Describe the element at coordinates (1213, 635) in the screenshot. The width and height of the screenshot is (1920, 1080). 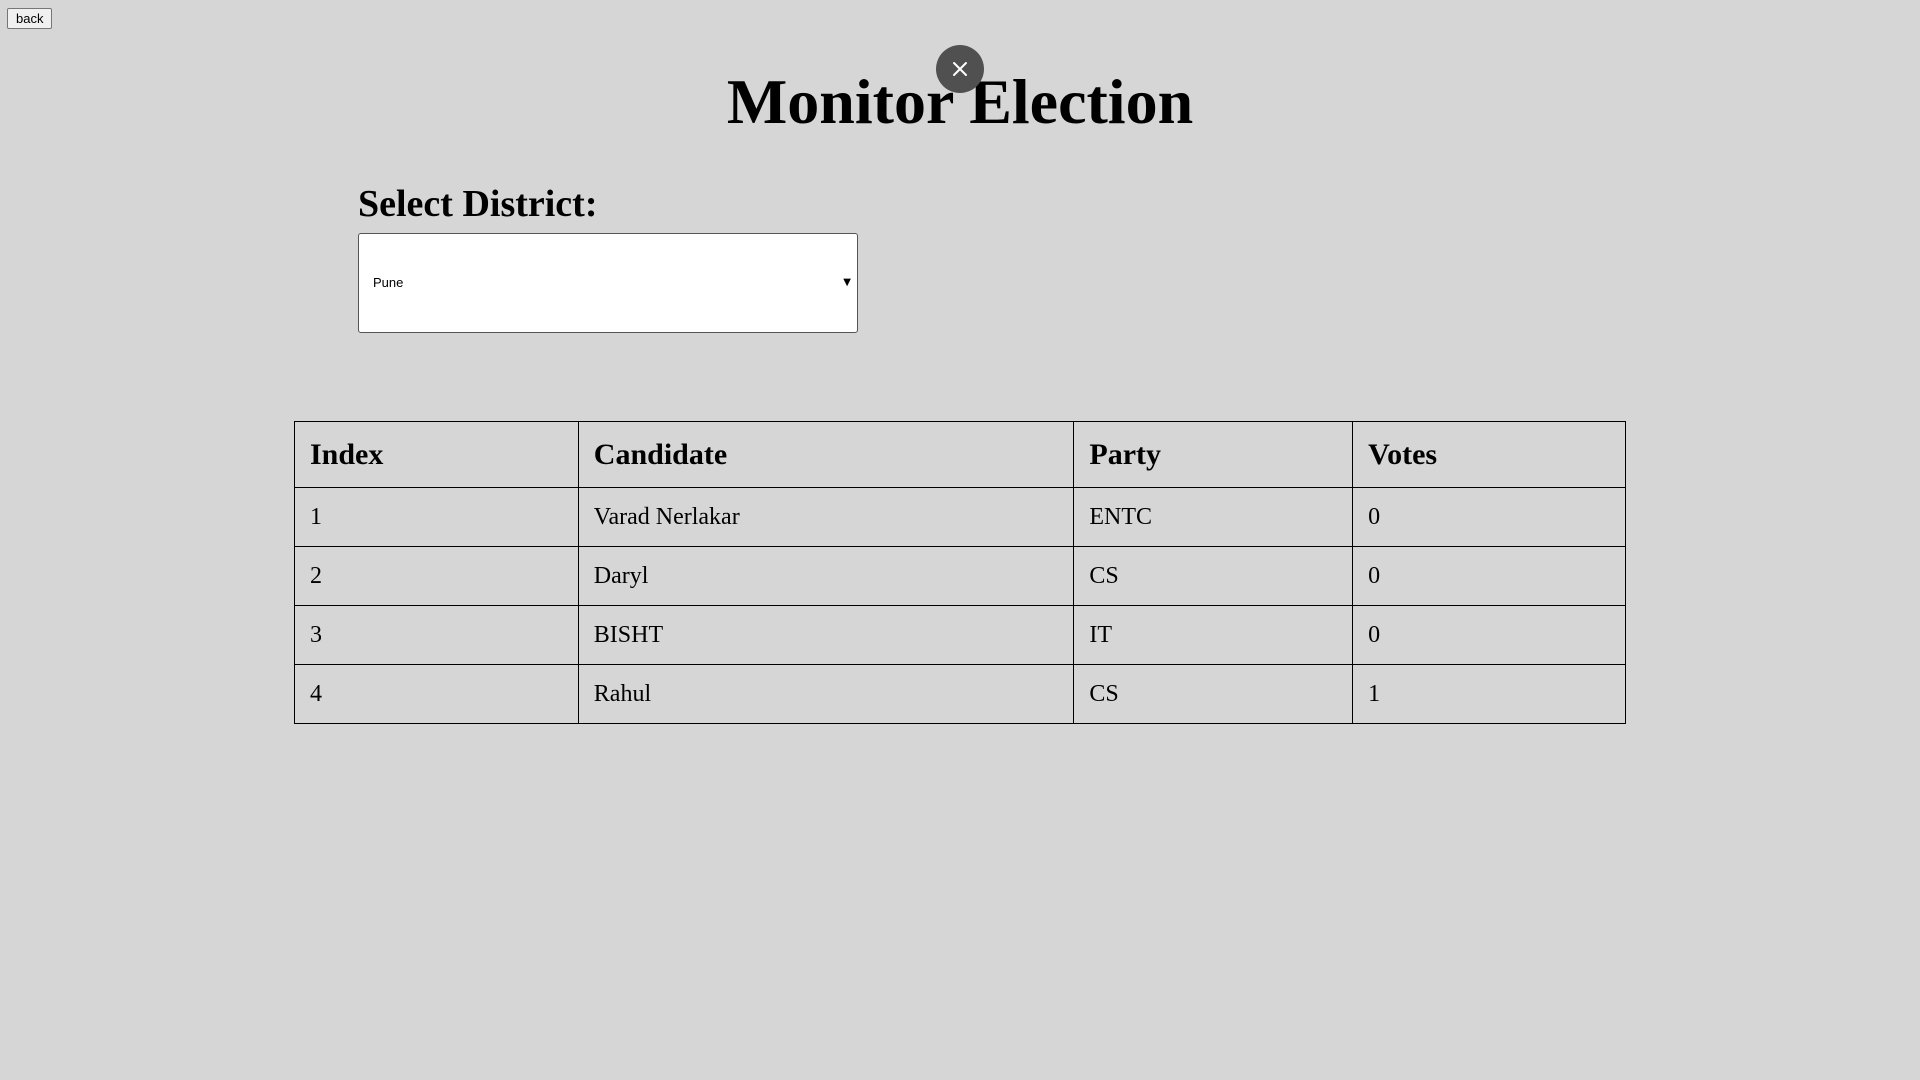
I see `cell-party: IT` at that location.